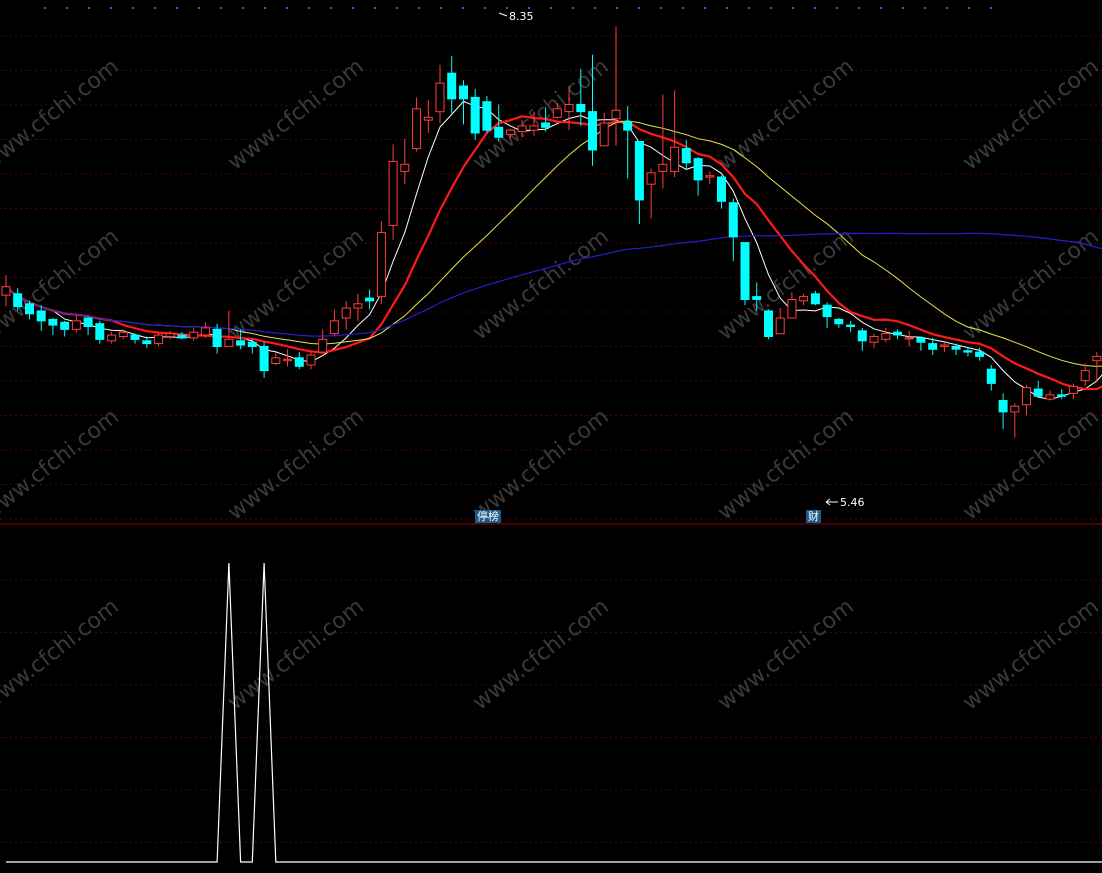 This screenshot has height=873, width=1102. Describe the element at coordinates (503, 14) in the screenshot. I see `high-pointer` at that location.